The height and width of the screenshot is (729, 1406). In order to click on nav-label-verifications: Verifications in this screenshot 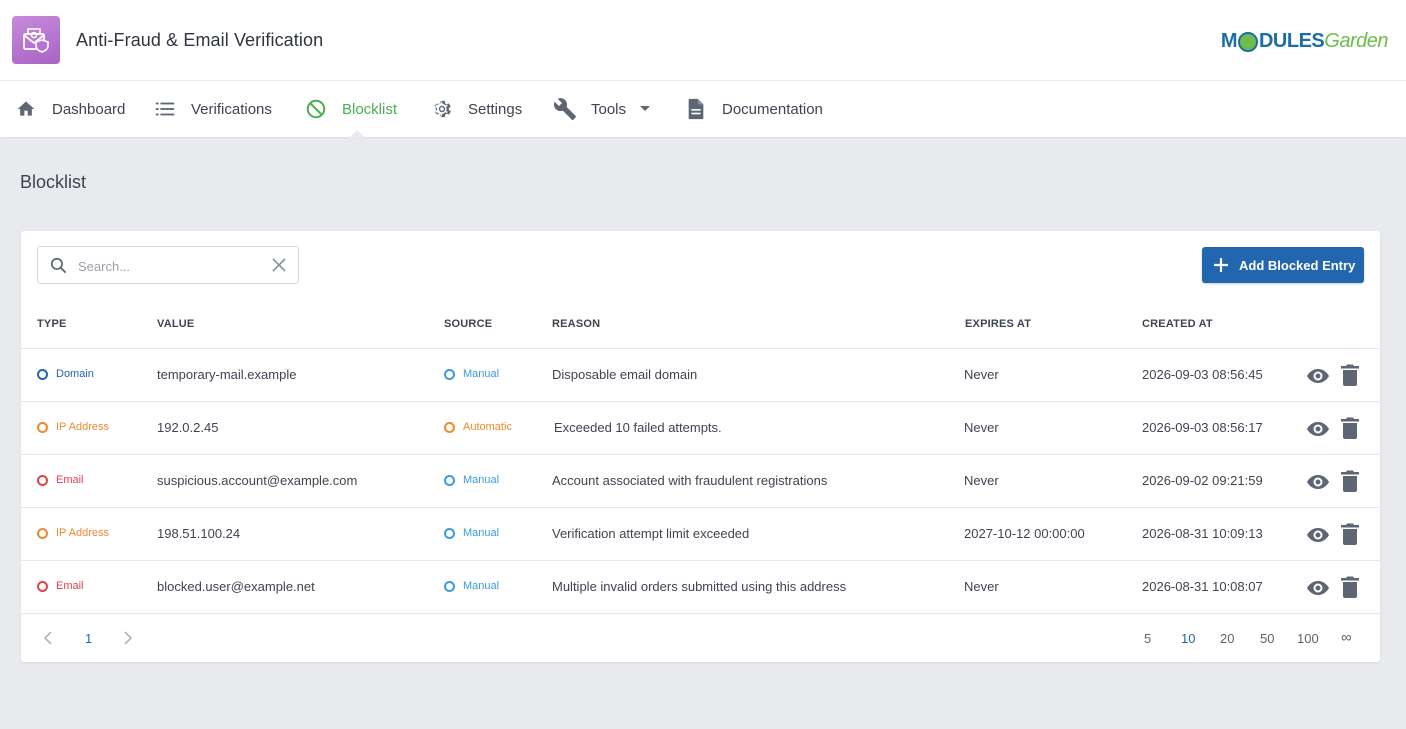, I will do `click(231, 109)`.